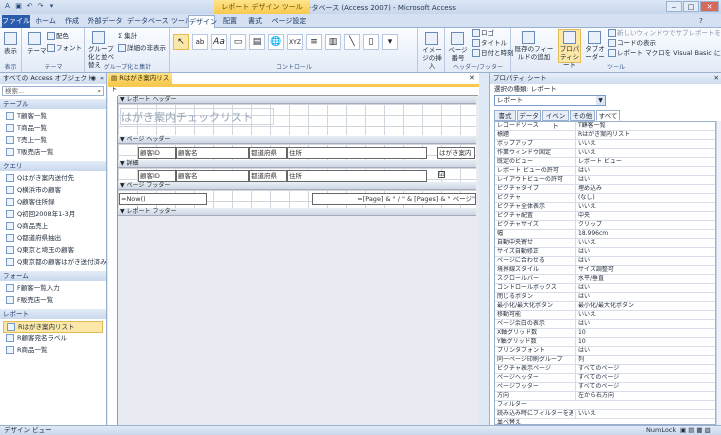 The image size is (721, 435). Describe the element at coordinates (357, 176) in the screenshot. I see `field-address: 住所` at that location.